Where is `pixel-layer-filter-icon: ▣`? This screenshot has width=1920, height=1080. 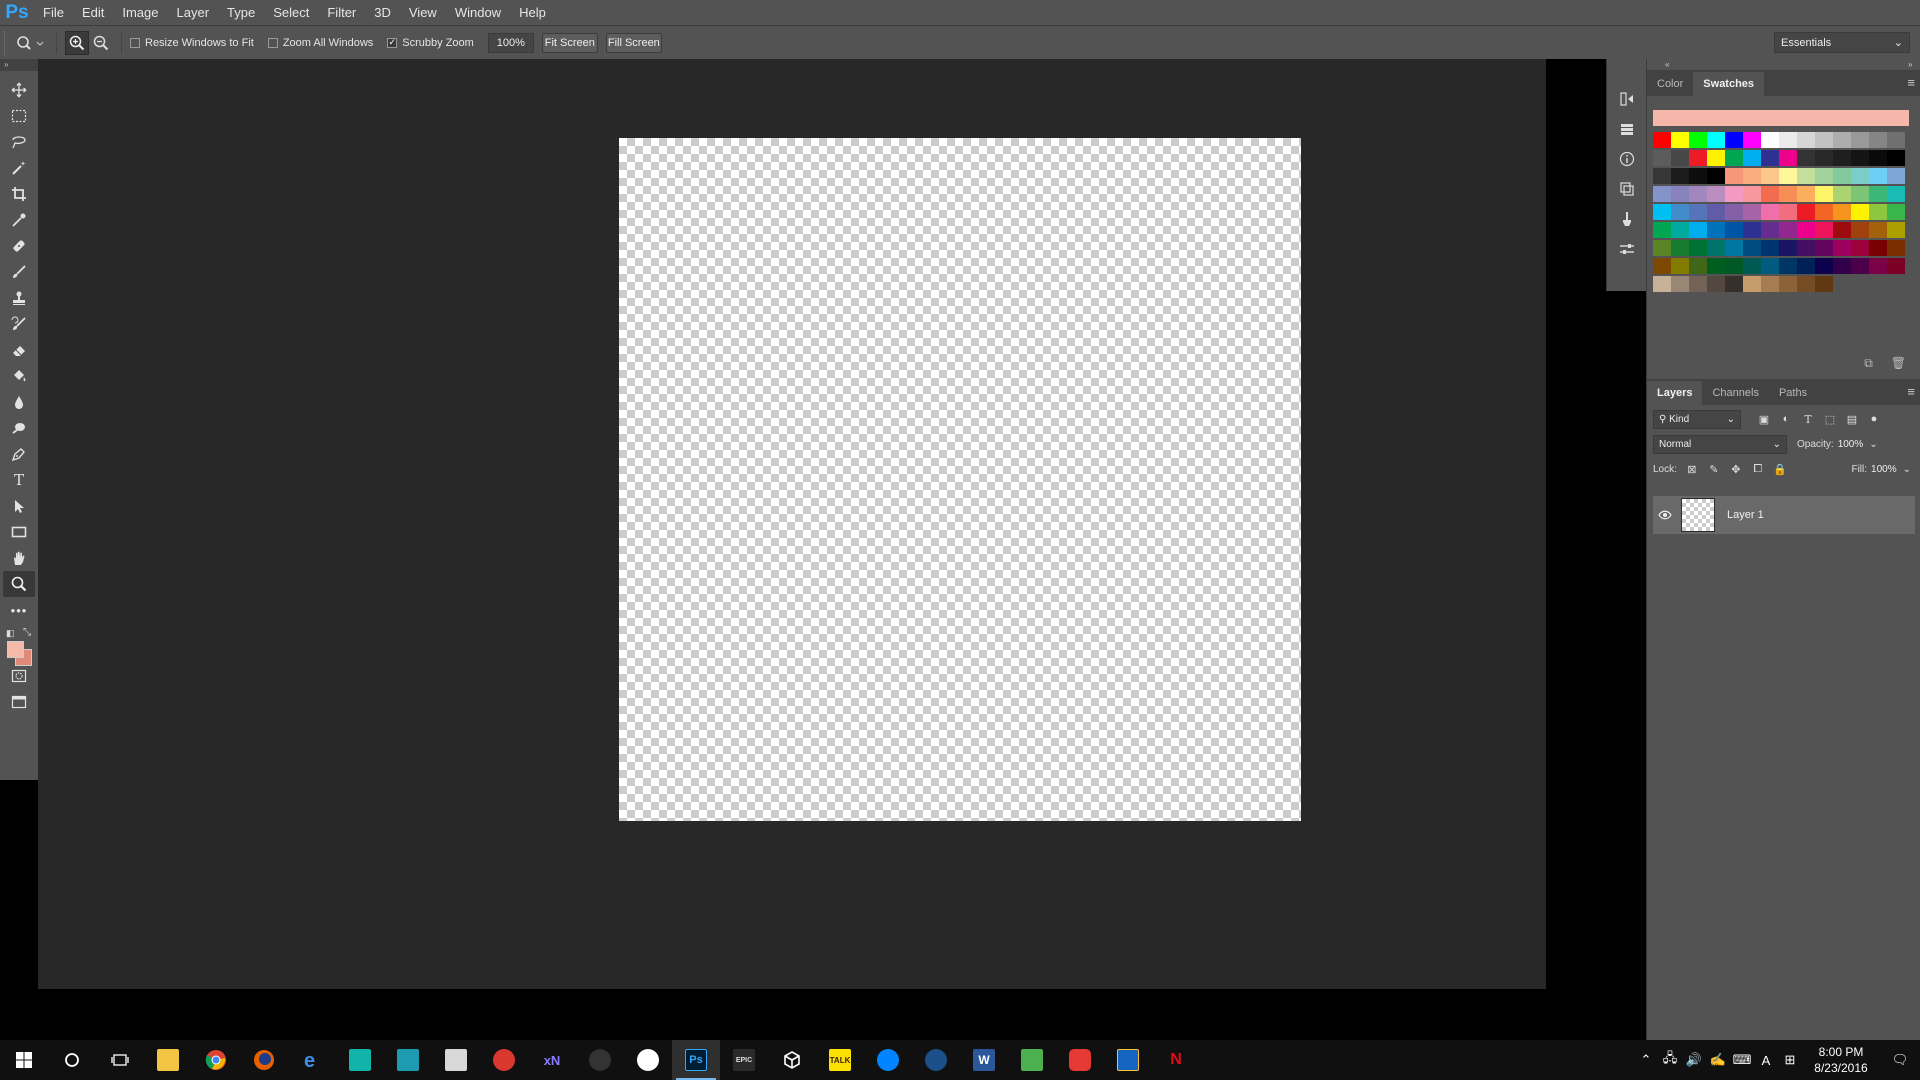 pixel-layer-filter-icon: ▣ is located at coordinates (1764, 419).